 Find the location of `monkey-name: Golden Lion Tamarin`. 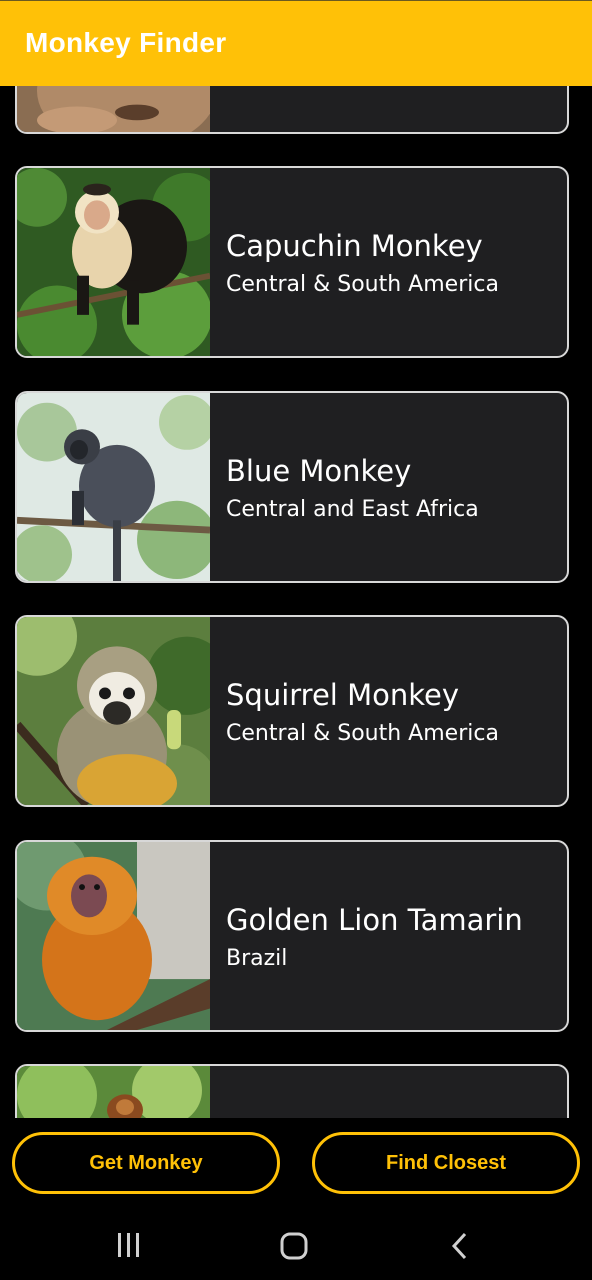

monkey-name: Golden Lion Tamarin is located at coordinates (374, 920).